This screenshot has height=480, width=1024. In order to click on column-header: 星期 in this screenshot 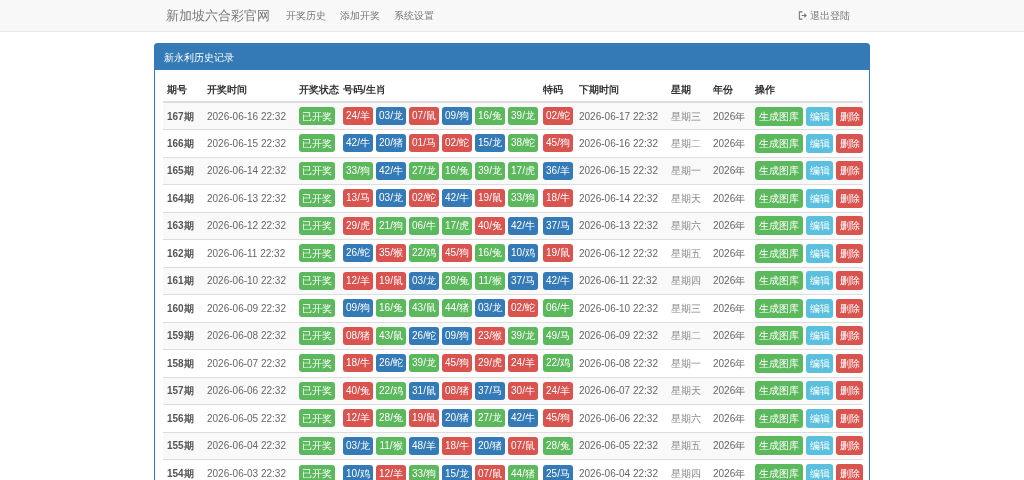, I will do `click(688, 92)`.